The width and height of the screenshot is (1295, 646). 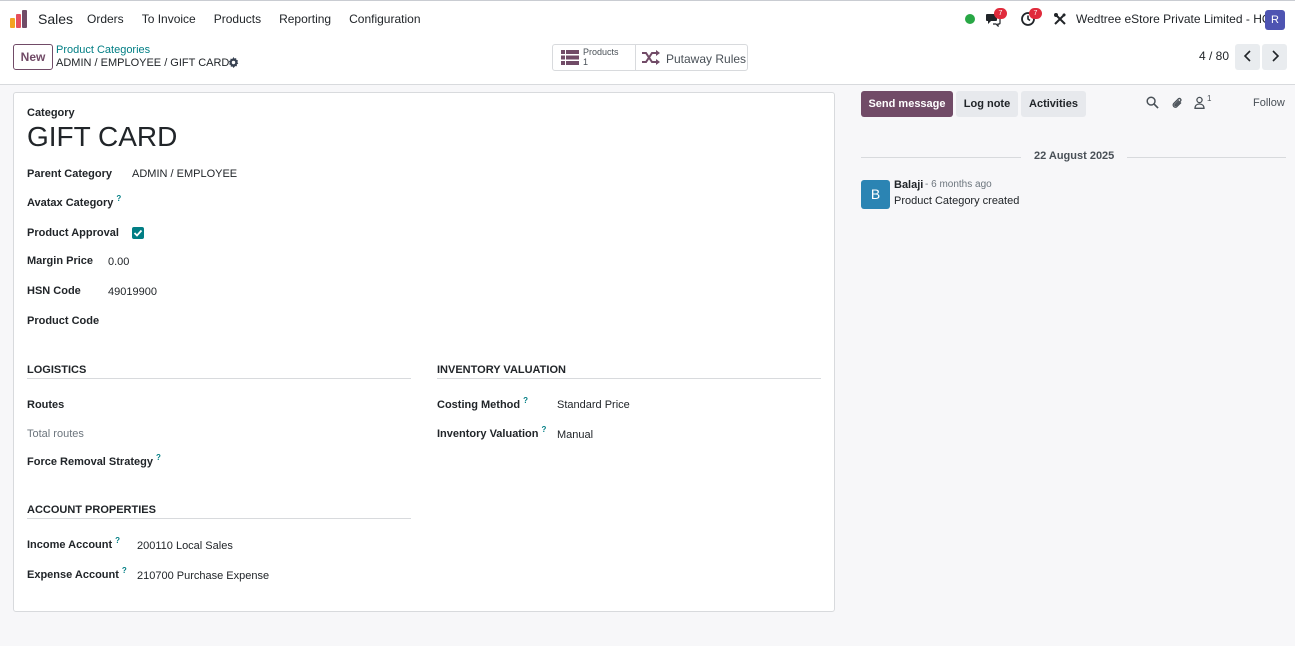 I want to click on chevron-right-icon, so click(x=1275, y=55).